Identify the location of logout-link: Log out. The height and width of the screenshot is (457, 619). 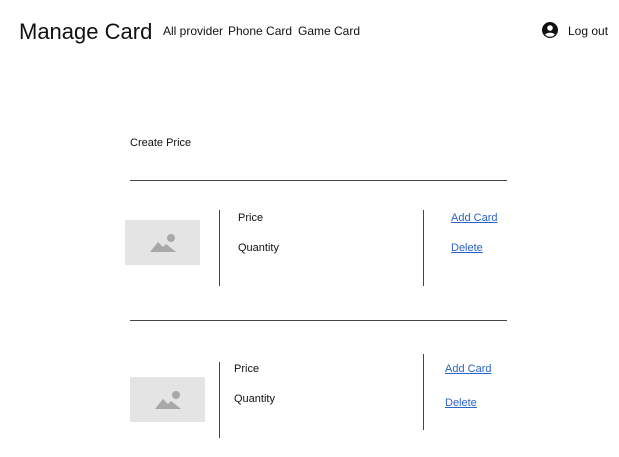
(588, 31).